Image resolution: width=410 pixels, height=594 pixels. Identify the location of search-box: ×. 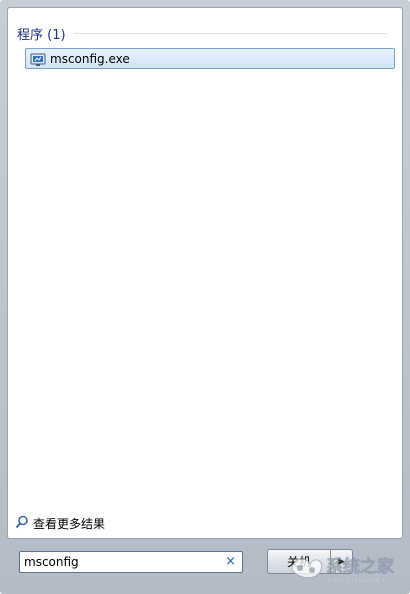
(131, 562).